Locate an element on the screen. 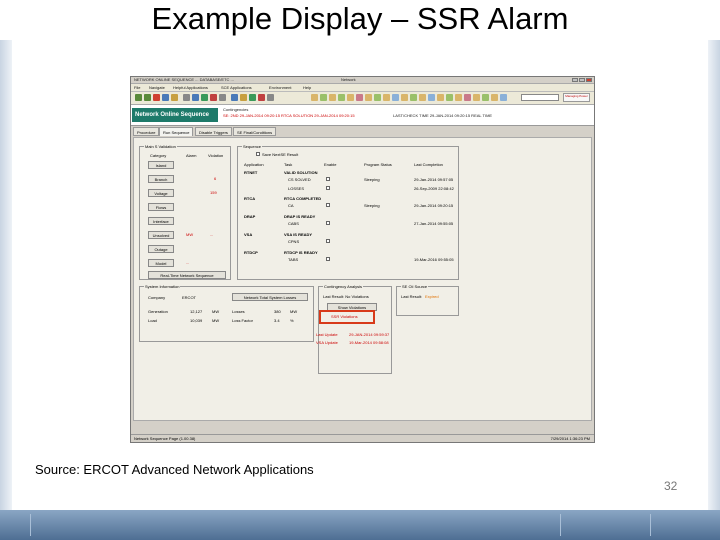 The height and width of the screenshot is (540, 720). forward-icon is located at coordinates (147, 97).